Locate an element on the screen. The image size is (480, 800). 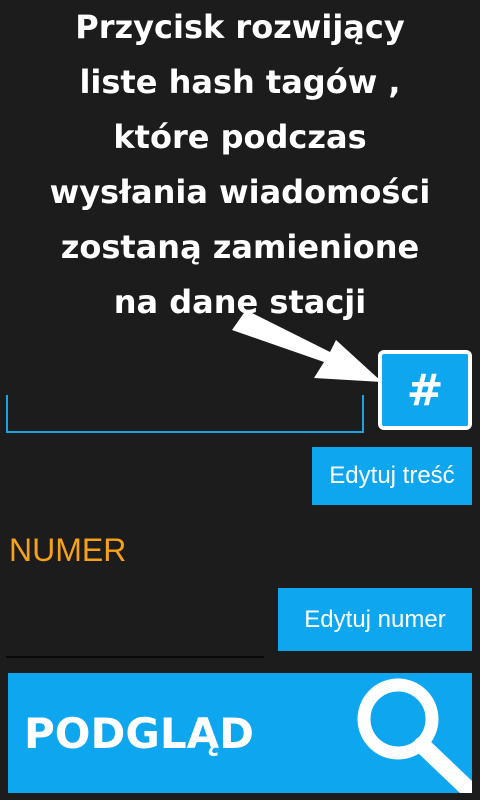
annotation-line: liste hash tagów , is located at coordinates (240, 82).